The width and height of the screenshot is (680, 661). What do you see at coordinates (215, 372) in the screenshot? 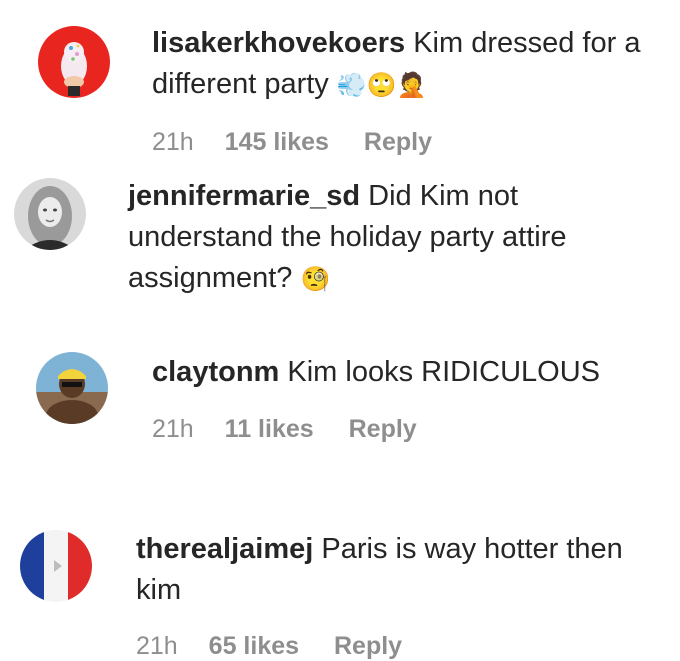
I see `comment-username: claytonm` at bounding box center [215, 372].